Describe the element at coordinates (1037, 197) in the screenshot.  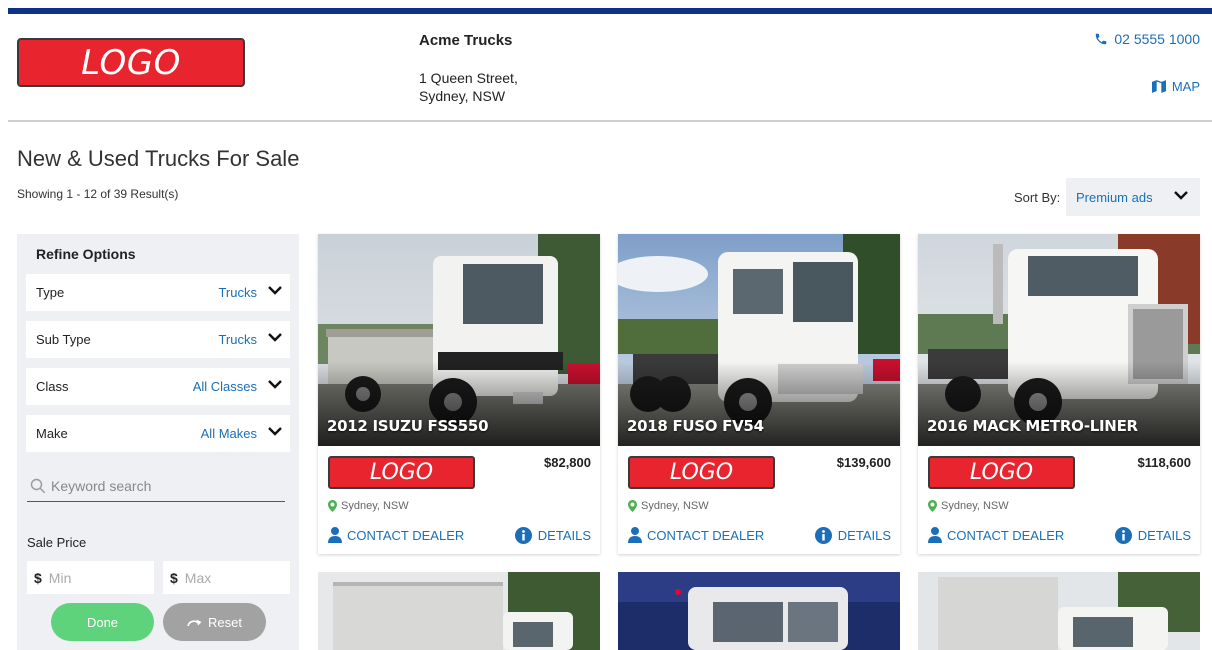
I see `sort-label: Sort By:` at that location.